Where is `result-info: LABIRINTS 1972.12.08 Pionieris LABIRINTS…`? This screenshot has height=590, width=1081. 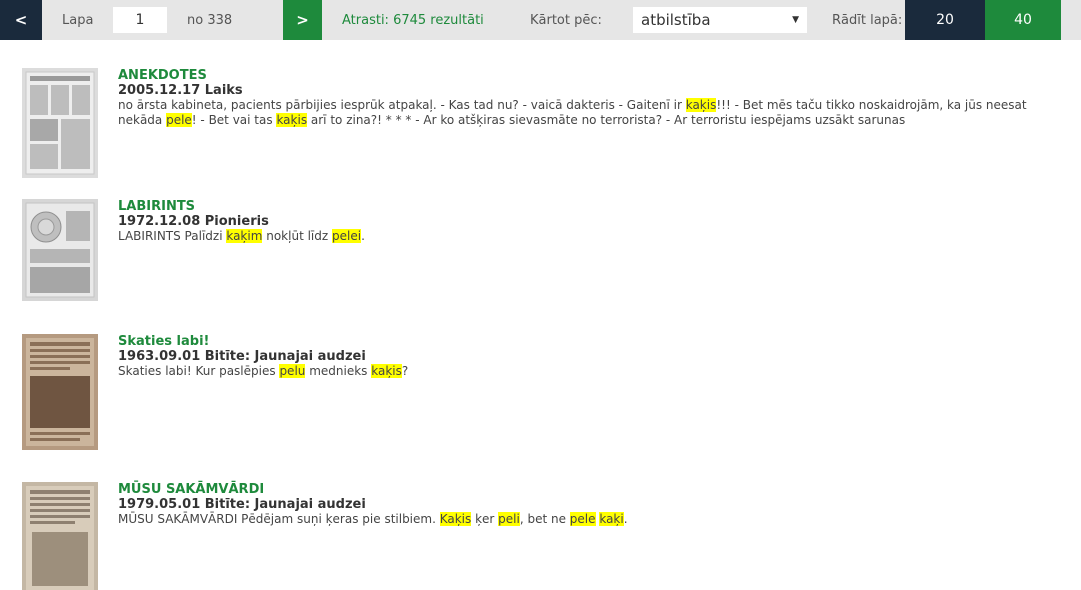 result-info: LABIRINTS 1972.12.08 Pionieris LABIRINTS… is located at coordinates (593, 221).